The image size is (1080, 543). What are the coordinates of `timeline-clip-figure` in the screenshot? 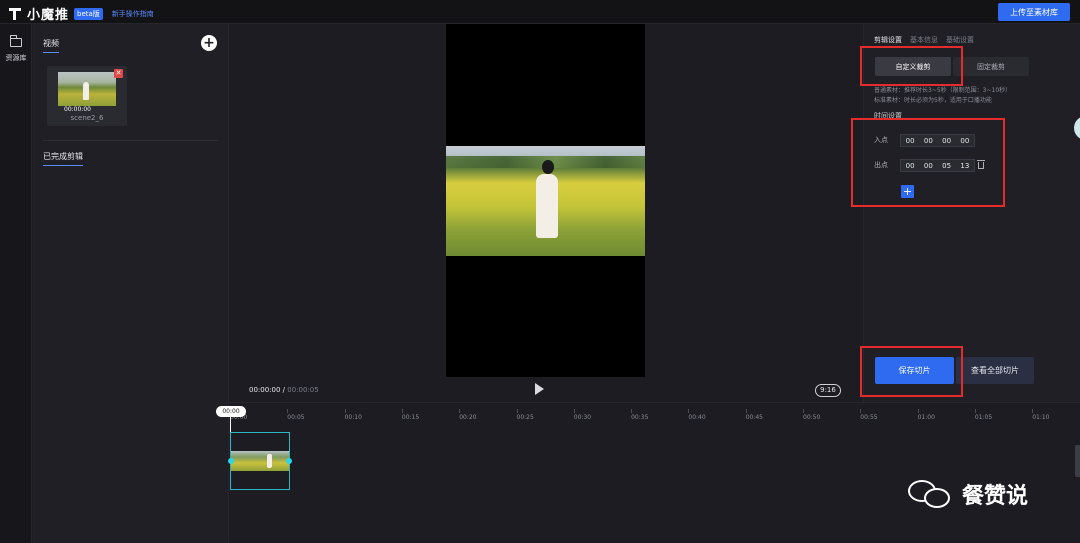 It's located at (269, 461).